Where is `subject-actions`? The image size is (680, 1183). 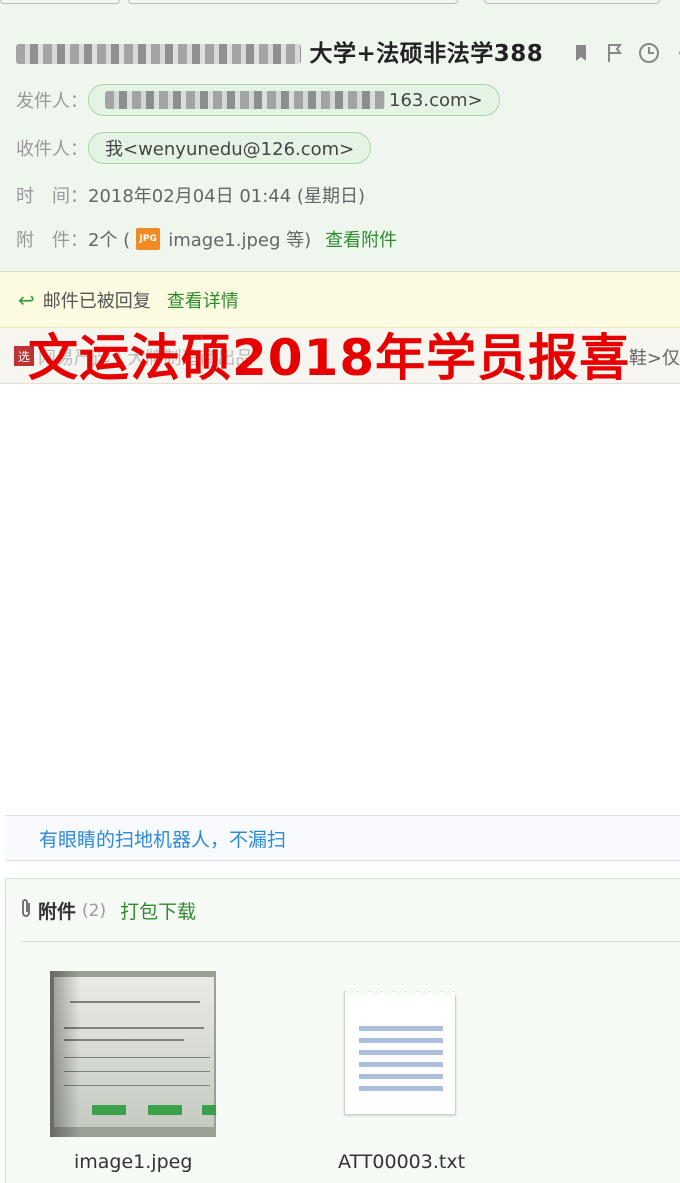
subject-actions is located at coordinates (625, 53).